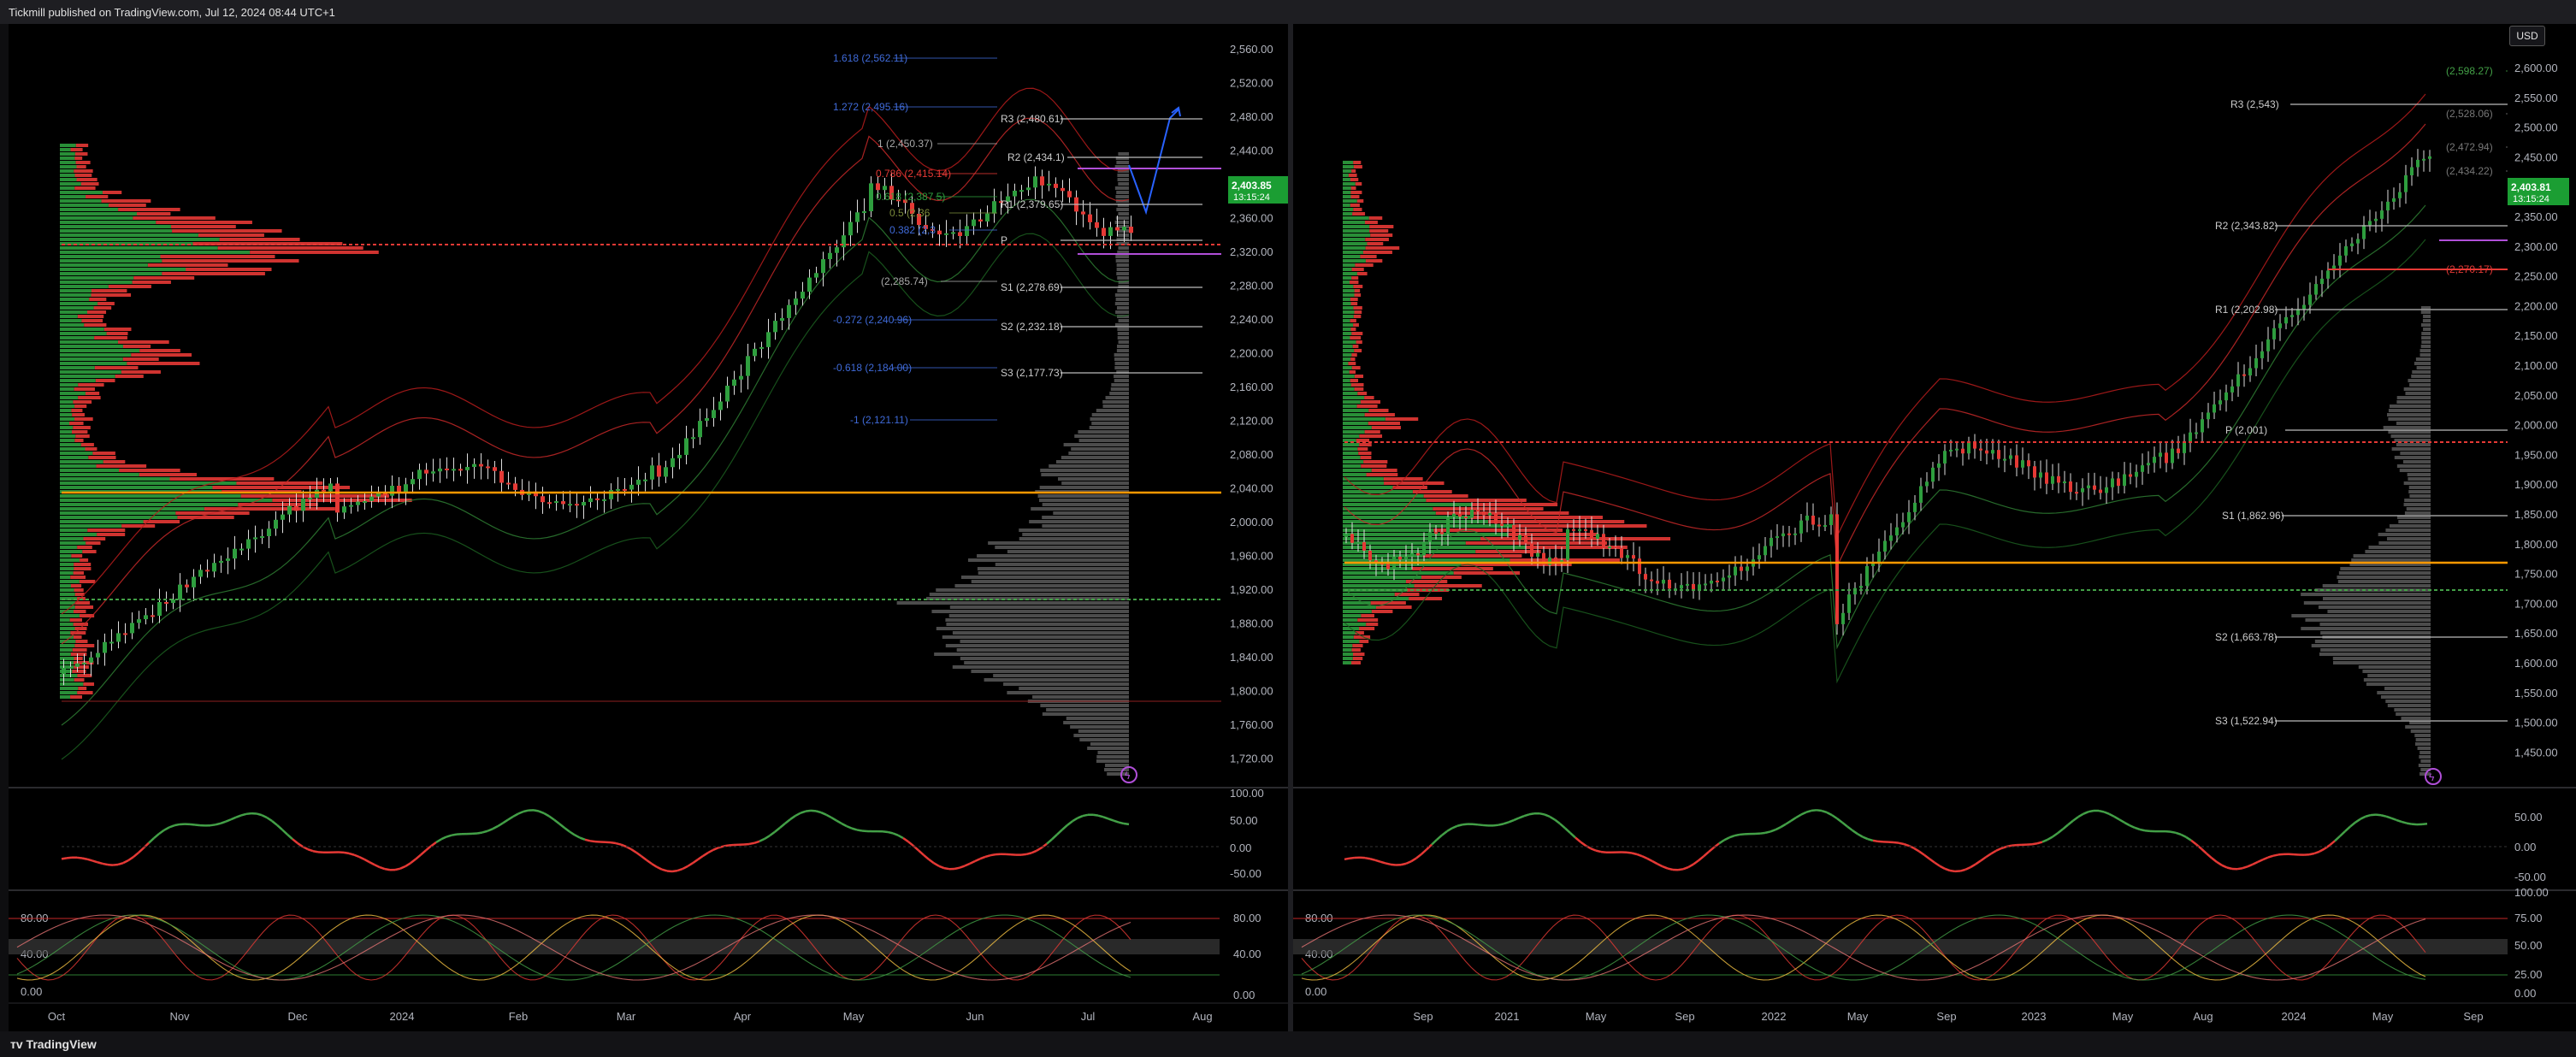  Describe the element at coordinates (2433, 777) in the screenshot. I see `lightning-icon: ϟ` at that location.